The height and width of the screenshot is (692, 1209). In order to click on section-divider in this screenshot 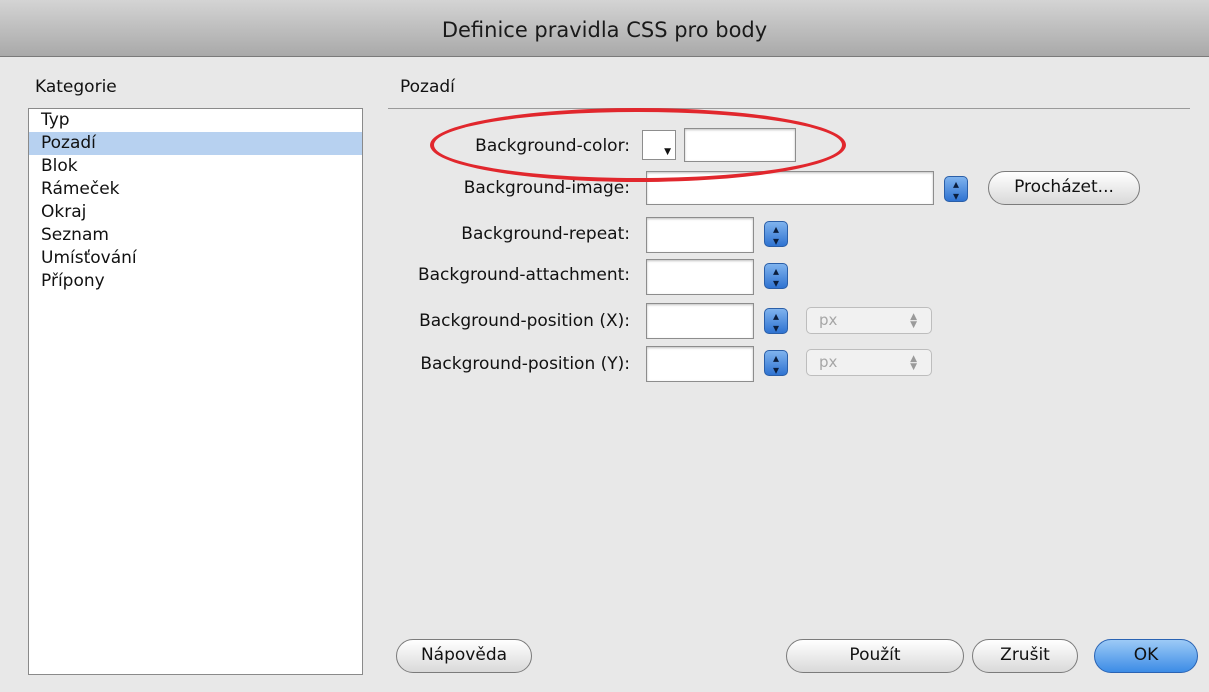, I will do `click(789, 108)`.